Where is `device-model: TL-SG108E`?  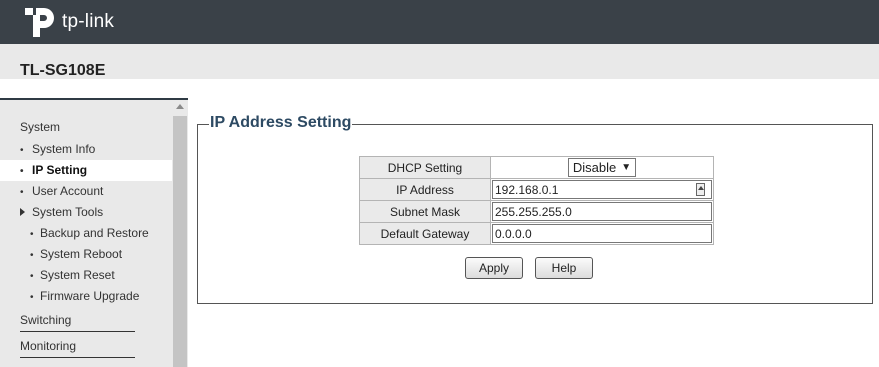 device-model: TL-SG108E is located at coordinates (63, 70).